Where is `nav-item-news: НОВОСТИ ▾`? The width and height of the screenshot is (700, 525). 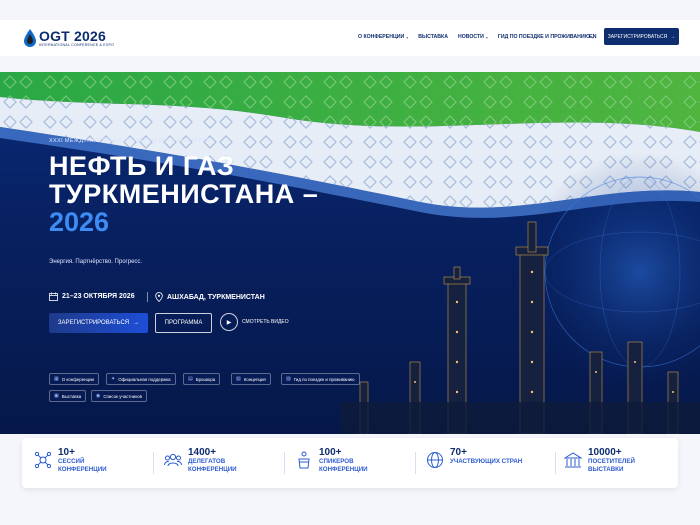 nav-item-news: НОВОСТИ ▾ is located at coordinates (473, 37).